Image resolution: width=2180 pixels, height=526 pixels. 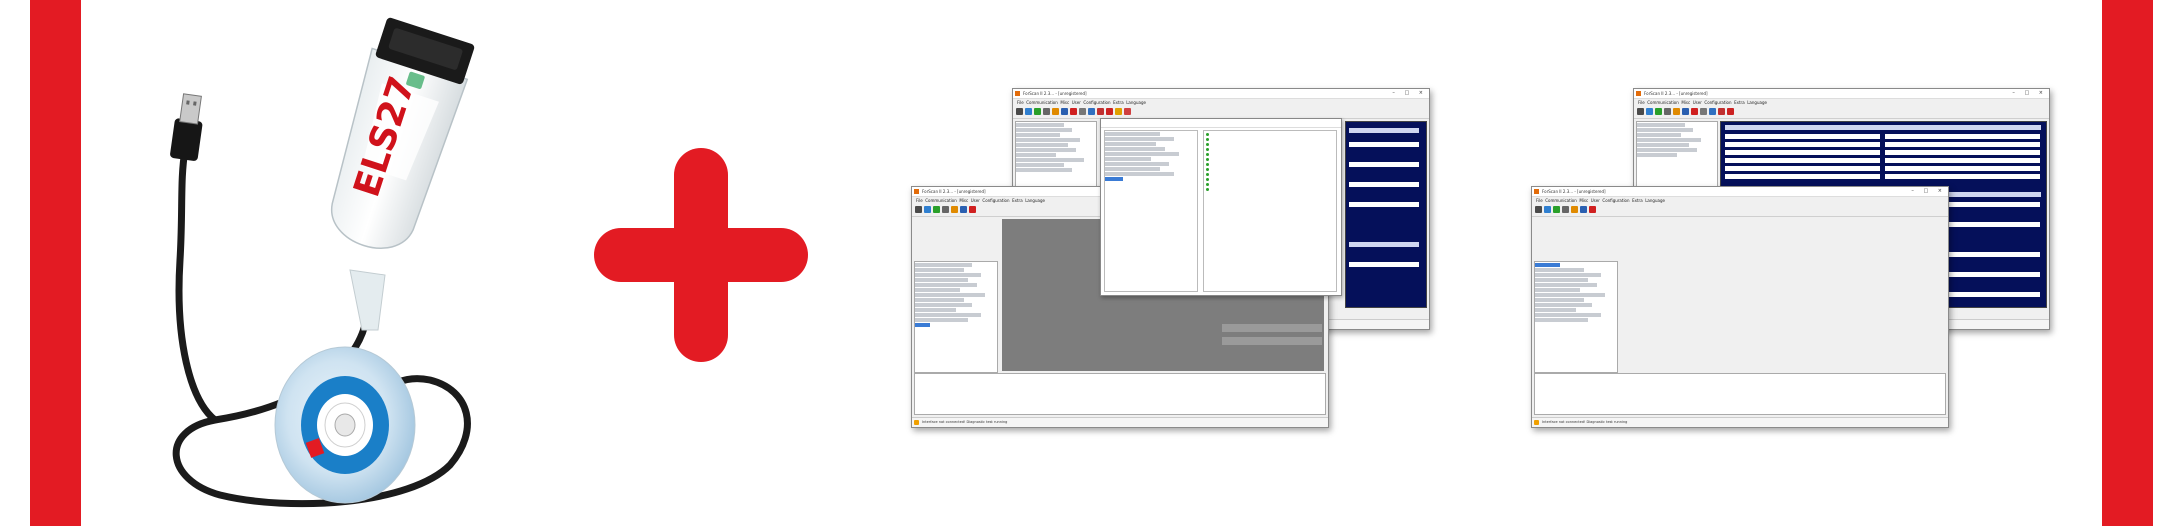 What do you see at coordinates (2127, 263) in the screenshot?
I see `right-red-stripe` at bounding box center [2127, 263].